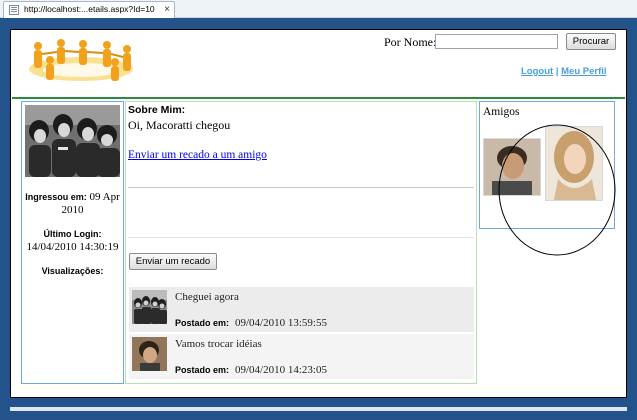  I want to click on browser-tab-strip: http://localhost:...etails.aspx?Id=10 ×, so click(318, 9).